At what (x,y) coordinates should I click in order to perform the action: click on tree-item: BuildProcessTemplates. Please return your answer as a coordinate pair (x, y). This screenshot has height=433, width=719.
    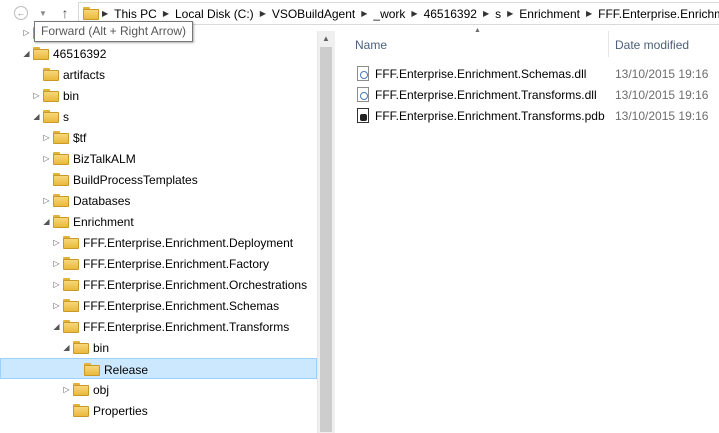
    Looking at the image, I should click on (158, 179).